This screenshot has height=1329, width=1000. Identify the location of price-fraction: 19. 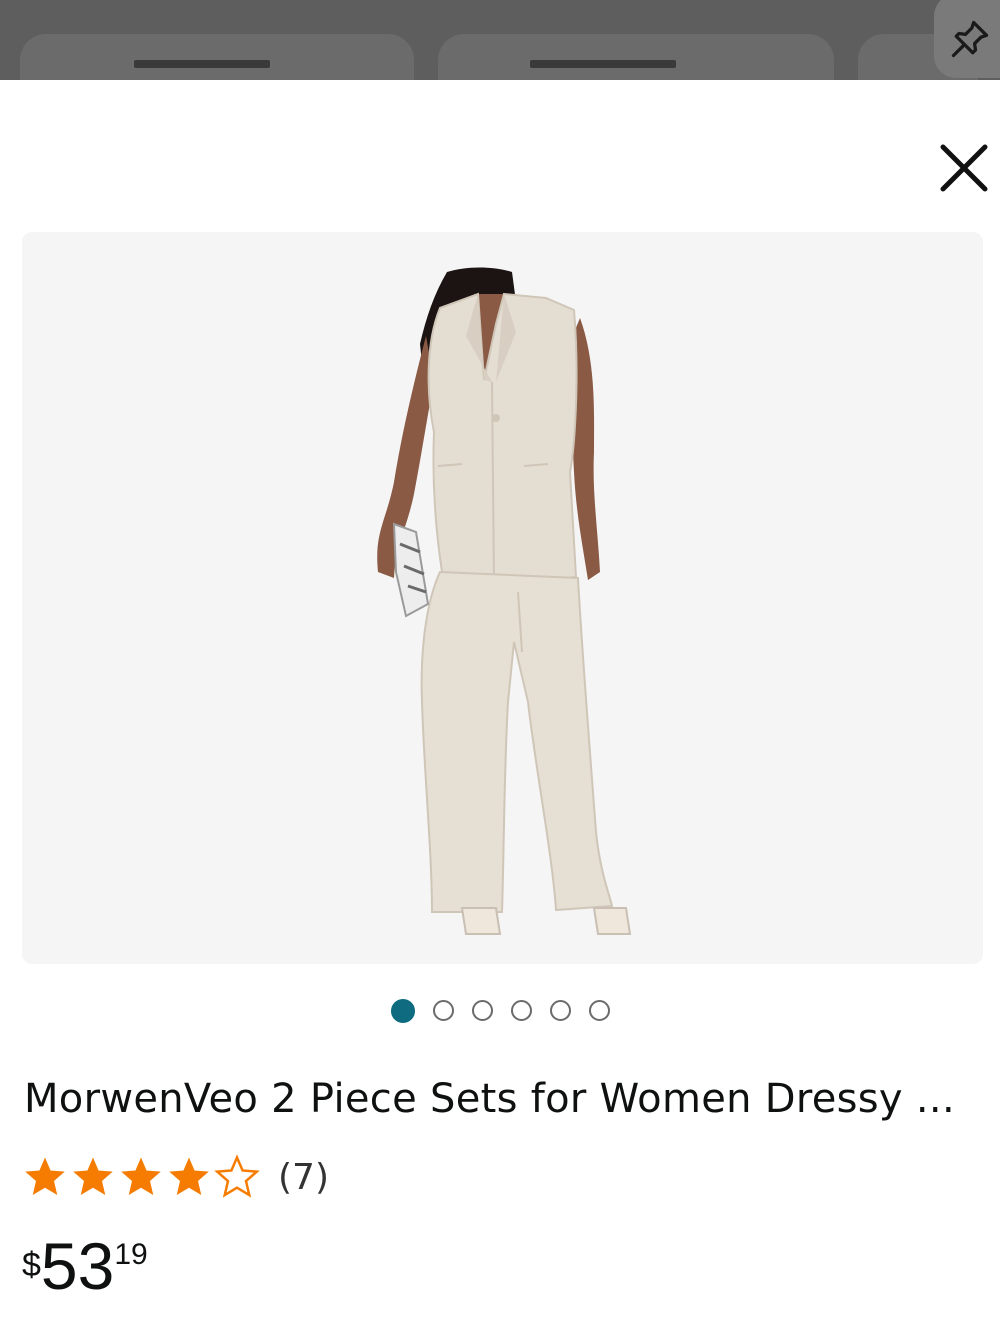
(131, 1254).